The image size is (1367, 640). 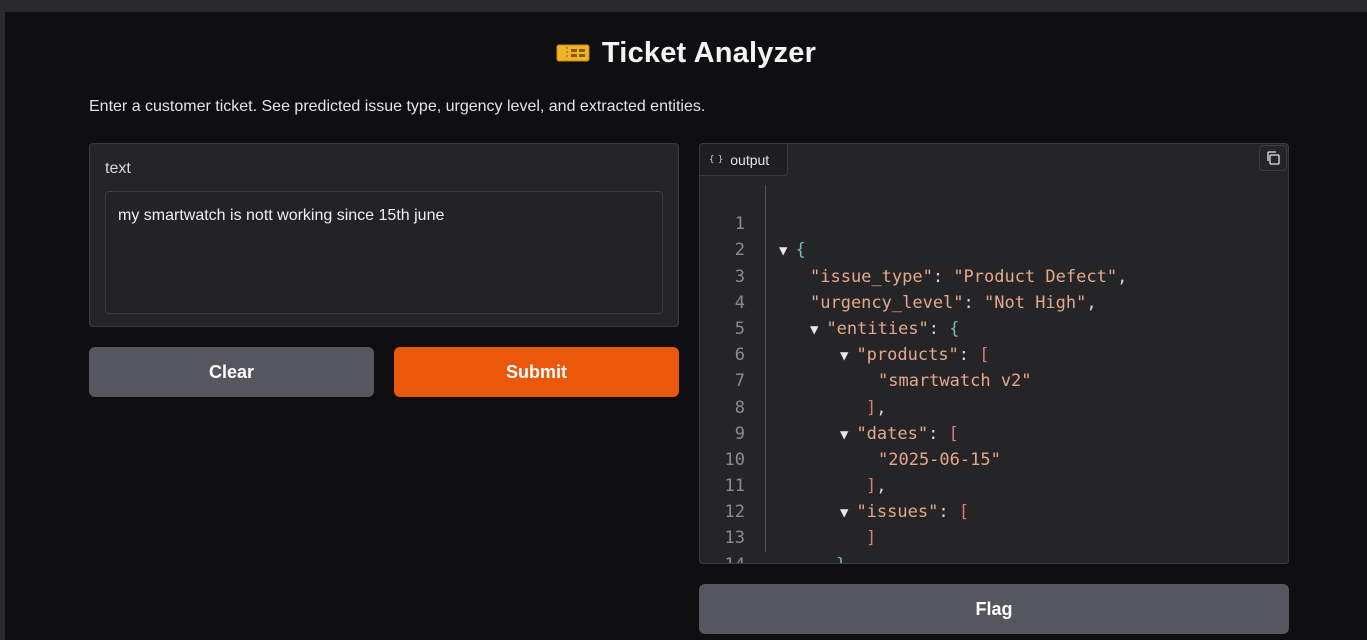 I want to click on json-line: 9 "2025-06-15", so click(x=994, y=432).